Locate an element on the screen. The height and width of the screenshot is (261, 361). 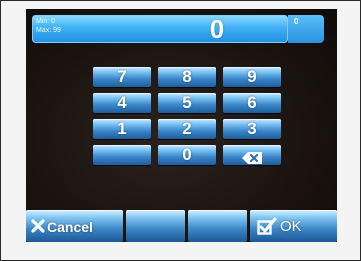
cancel-button: Cancel is located at coordinates (74, 226).